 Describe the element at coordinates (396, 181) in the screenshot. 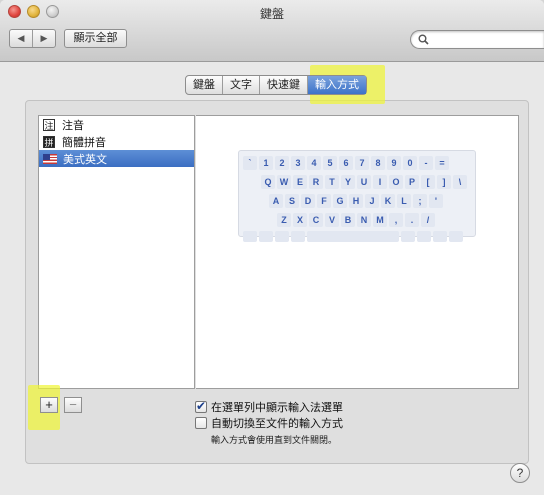

I see `keyboard-key: O` at that location.